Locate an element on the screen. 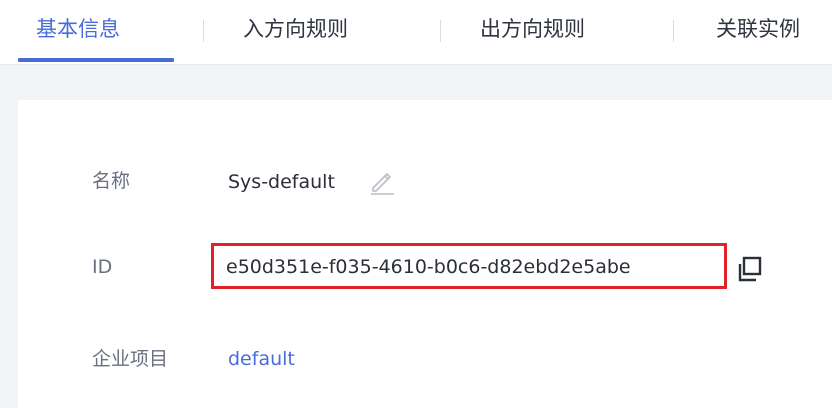  tab-associated-instances: 关联实例 is located at coordinates (758, 29).